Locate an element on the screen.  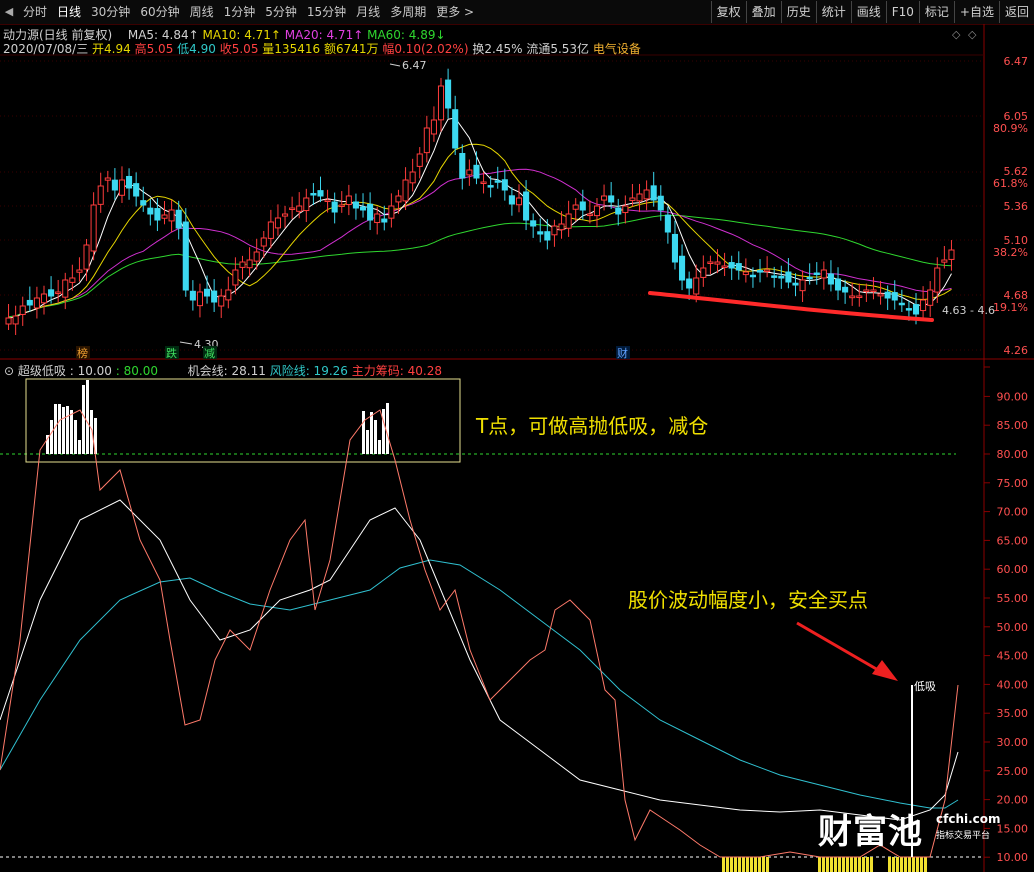
indicator-param-1: : 10.00 is located at coordinates (90, 371).